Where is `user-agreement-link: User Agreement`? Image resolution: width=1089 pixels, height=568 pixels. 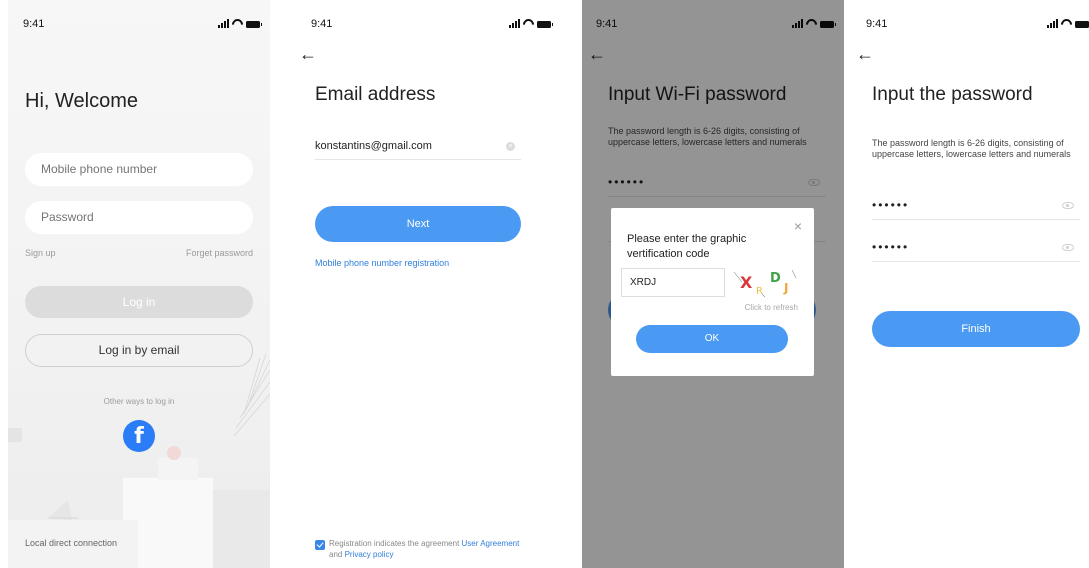
user-agreement-link: User Agreement is located at coordinates (491, 543).